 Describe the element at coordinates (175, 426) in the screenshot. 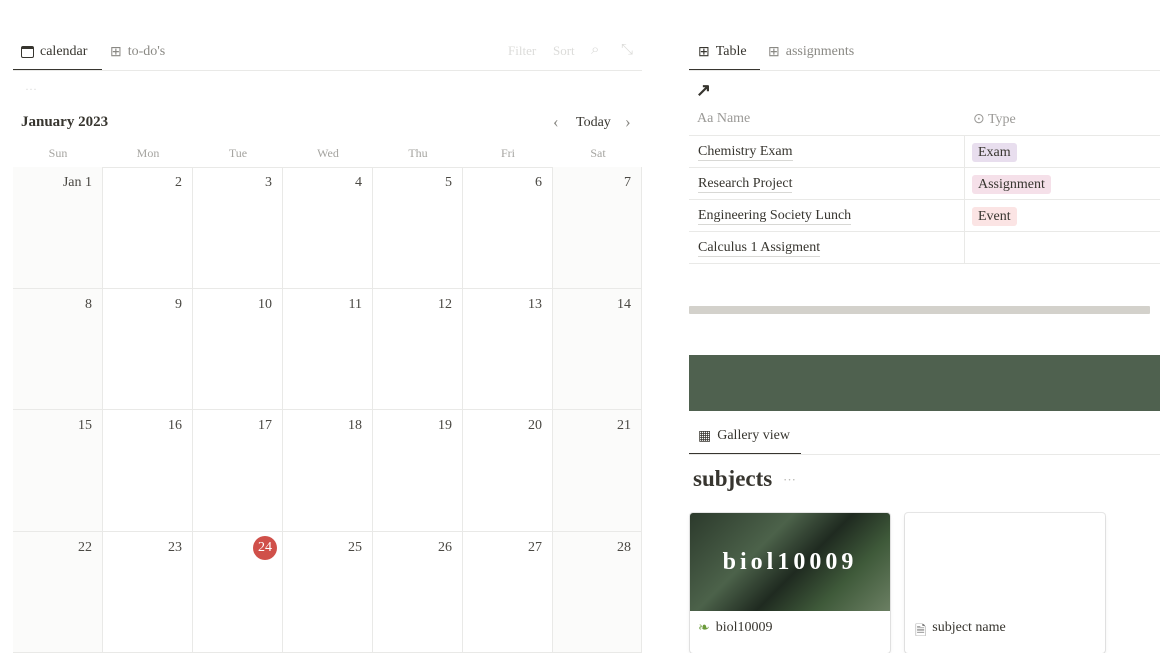

I see `day-number: 16` at that location.